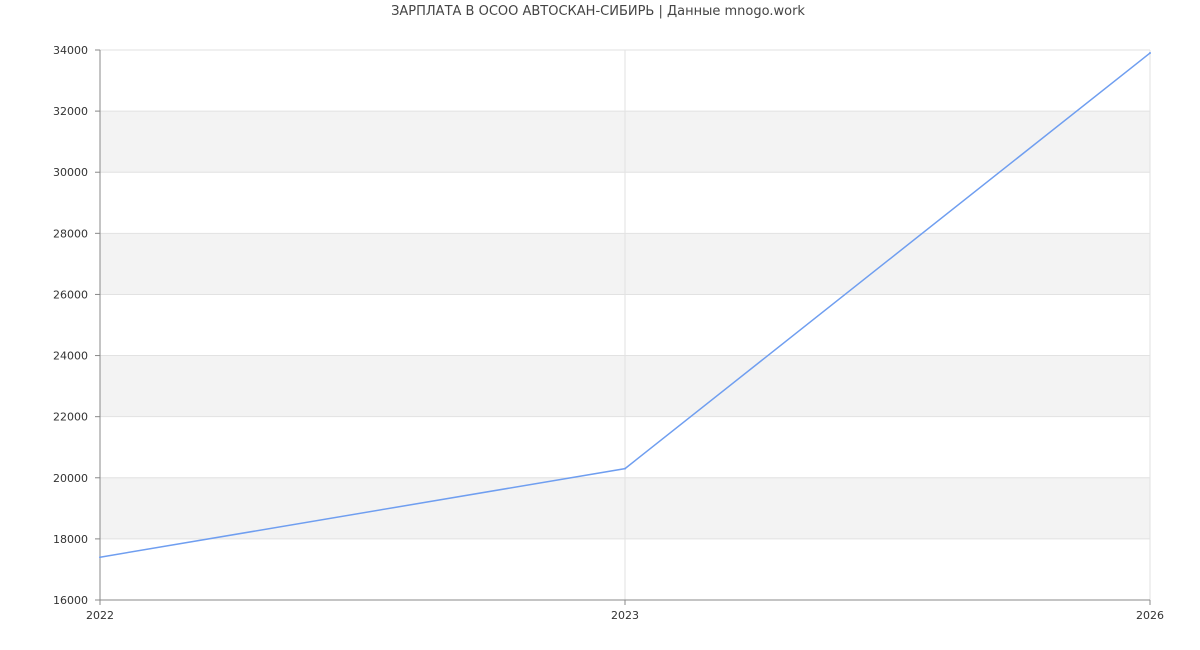  What do you see at coordinates (70, 172) in the screenshot?
I see `y-tick-label: 30000` at bounding box center [70, 172].